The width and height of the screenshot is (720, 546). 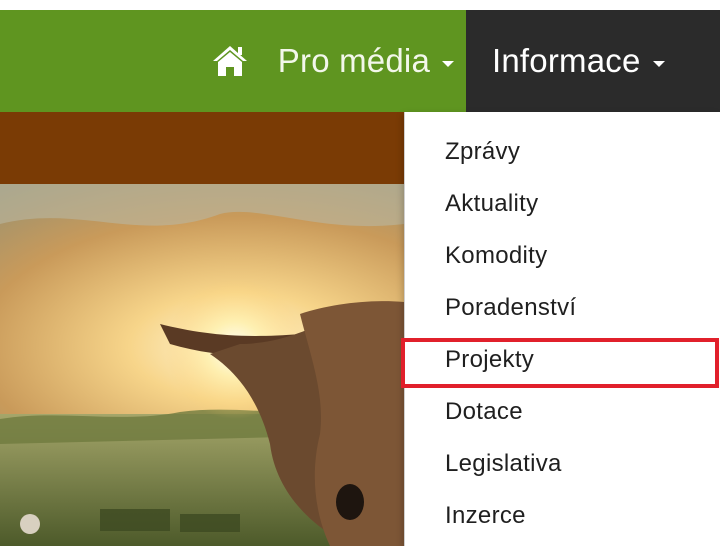 What do you see at coordinates (562, 516) in the screenshot?
I see `menu-item-inzerce: Inzerce` at bounding box center [562, 516].